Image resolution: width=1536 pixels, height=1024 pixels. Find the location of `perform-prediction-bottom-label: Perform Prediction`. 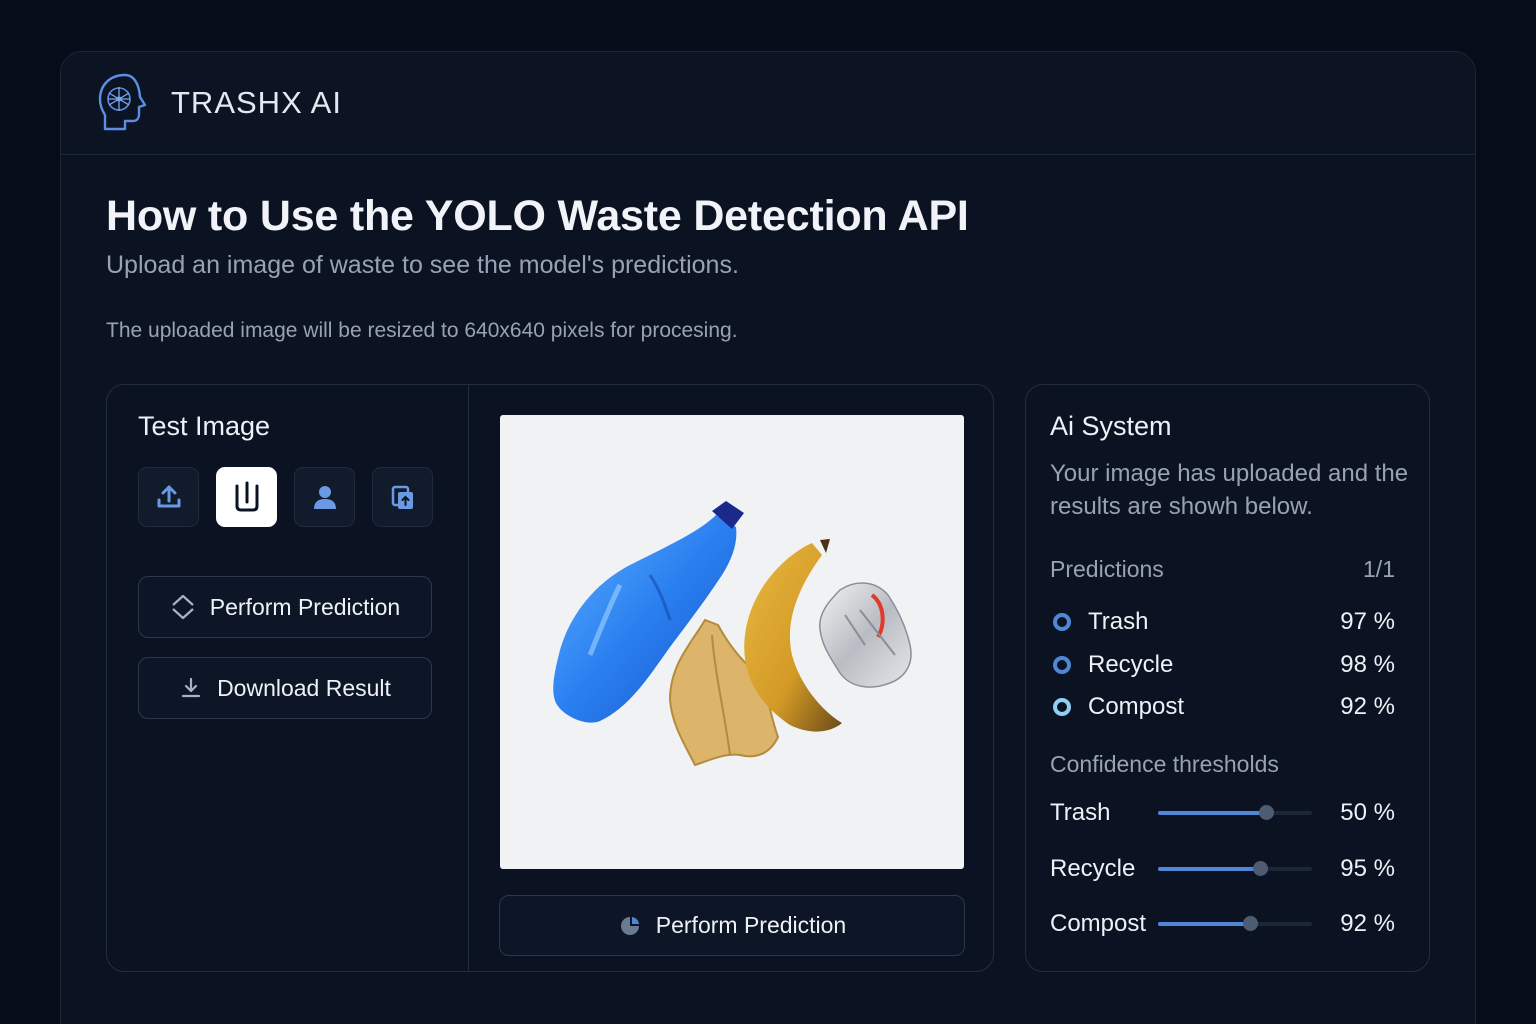

perform-prediction-bottom-label: Perform Prediction is located at coordinates (751, 925).